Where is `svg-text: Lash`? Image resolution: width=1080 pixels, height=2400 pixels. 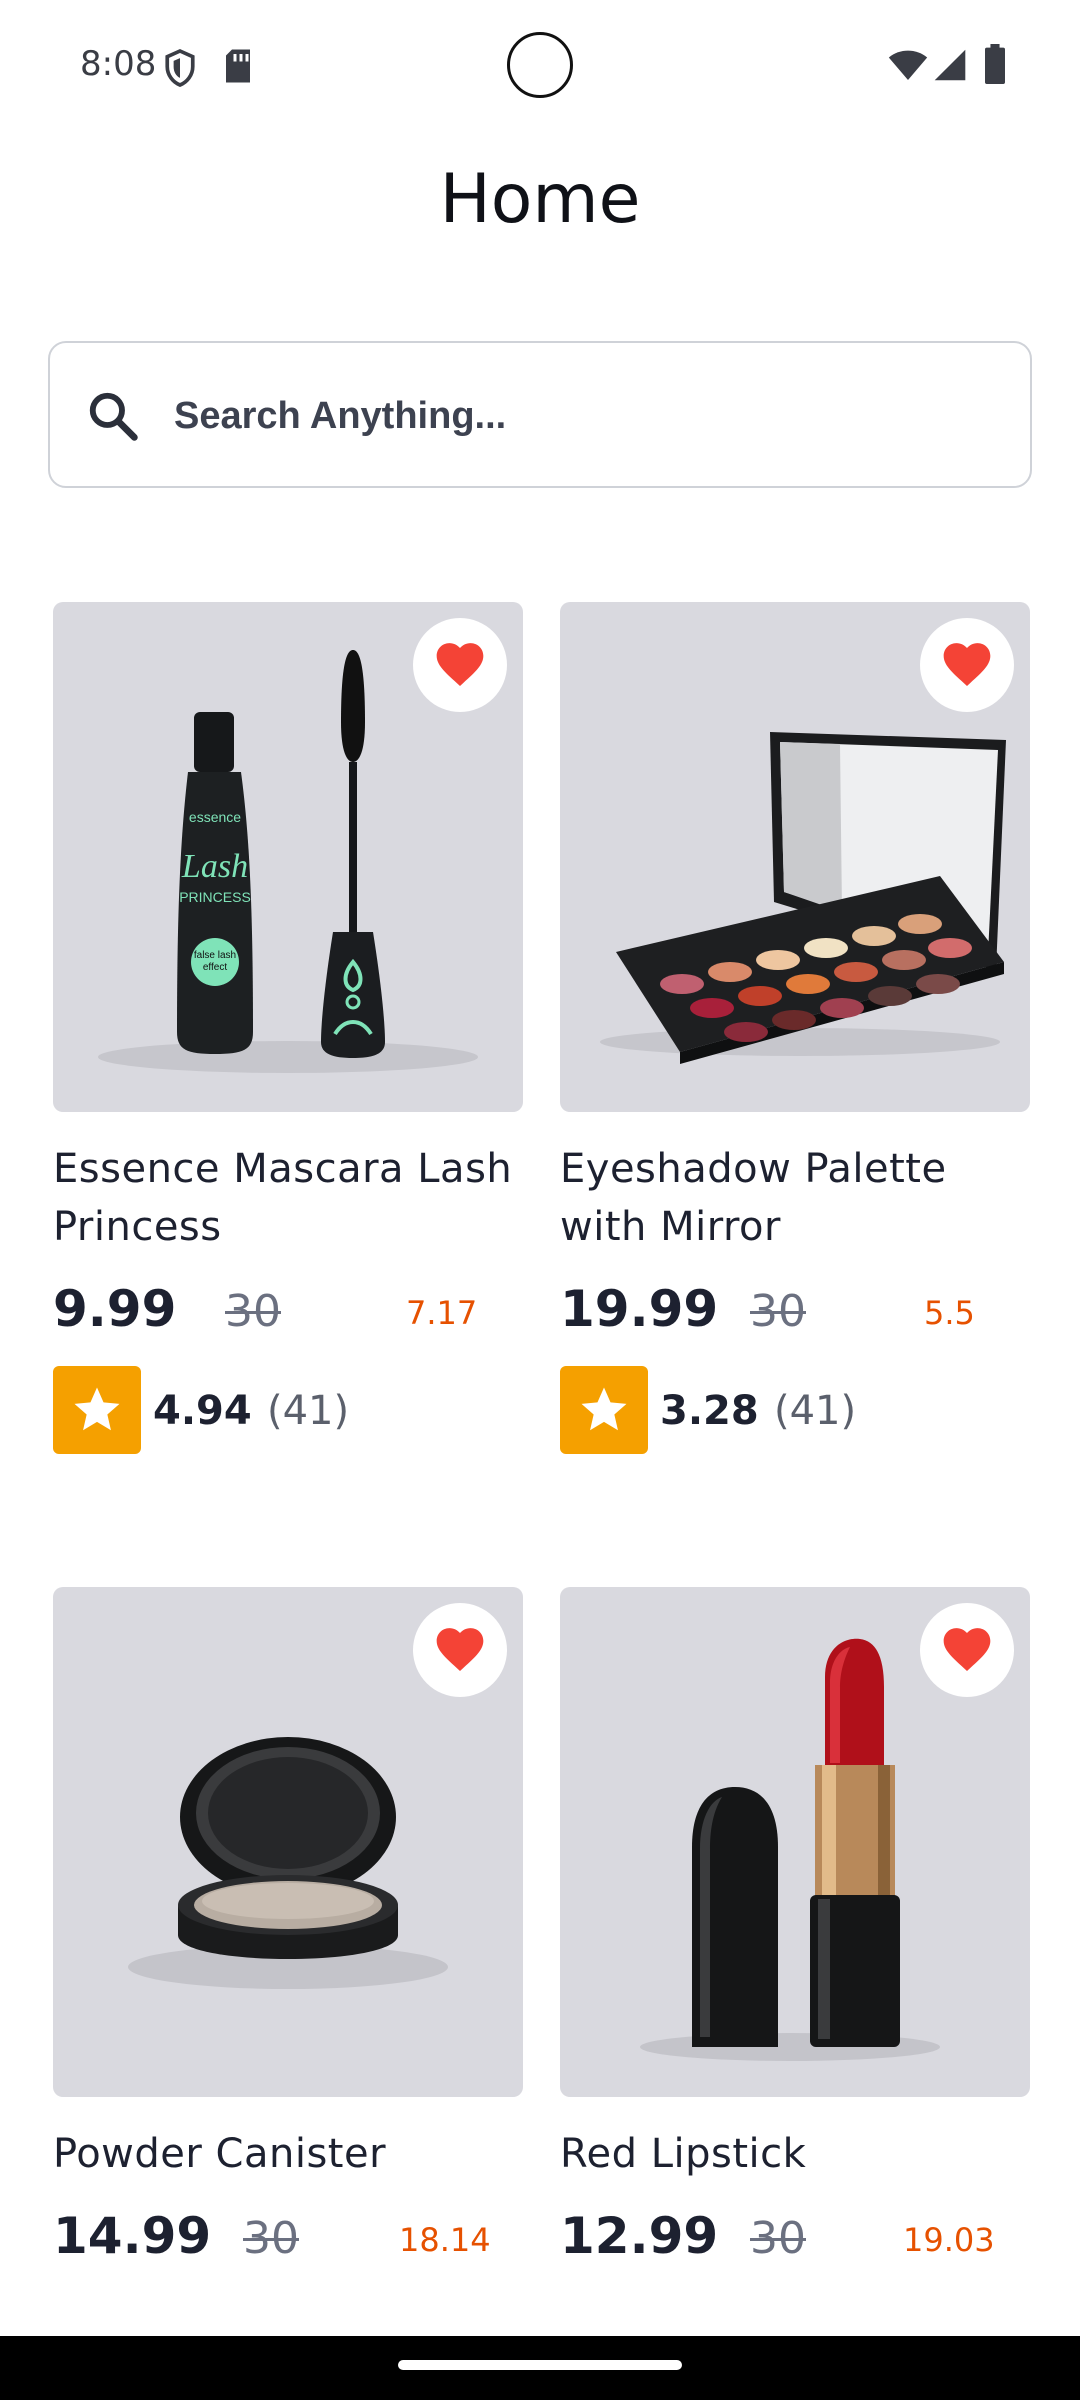 svg-text: Lash is located at coordinates (214, 866).